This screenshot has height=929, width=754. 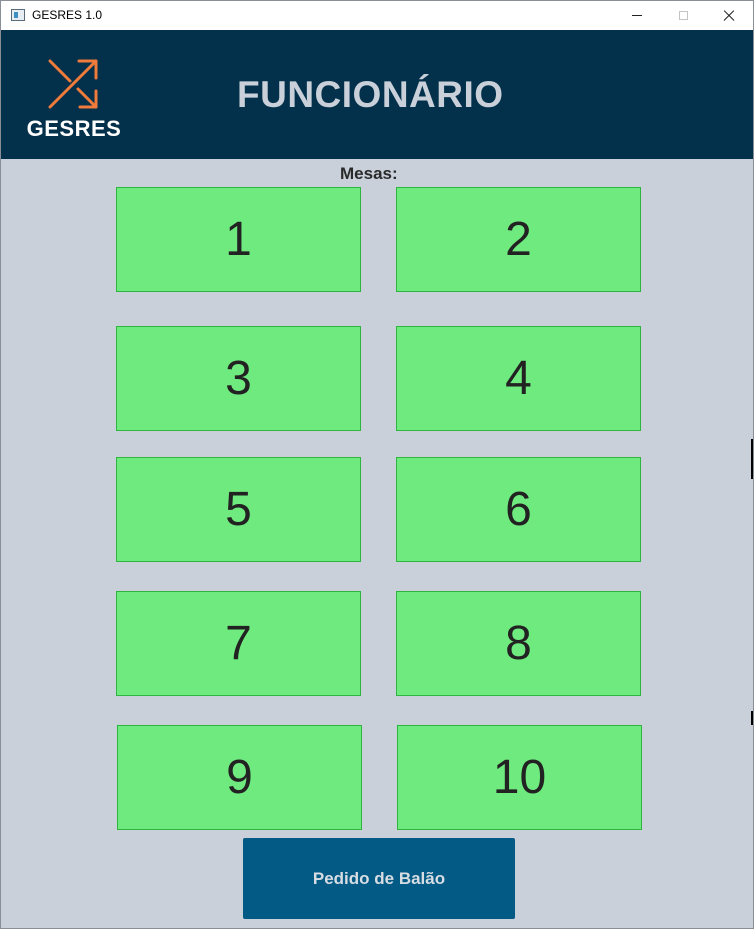 What do you see at coordinates (518, 509) in the screenshot?
I see `table-button-6: 6` at bounding box center [518, 509].